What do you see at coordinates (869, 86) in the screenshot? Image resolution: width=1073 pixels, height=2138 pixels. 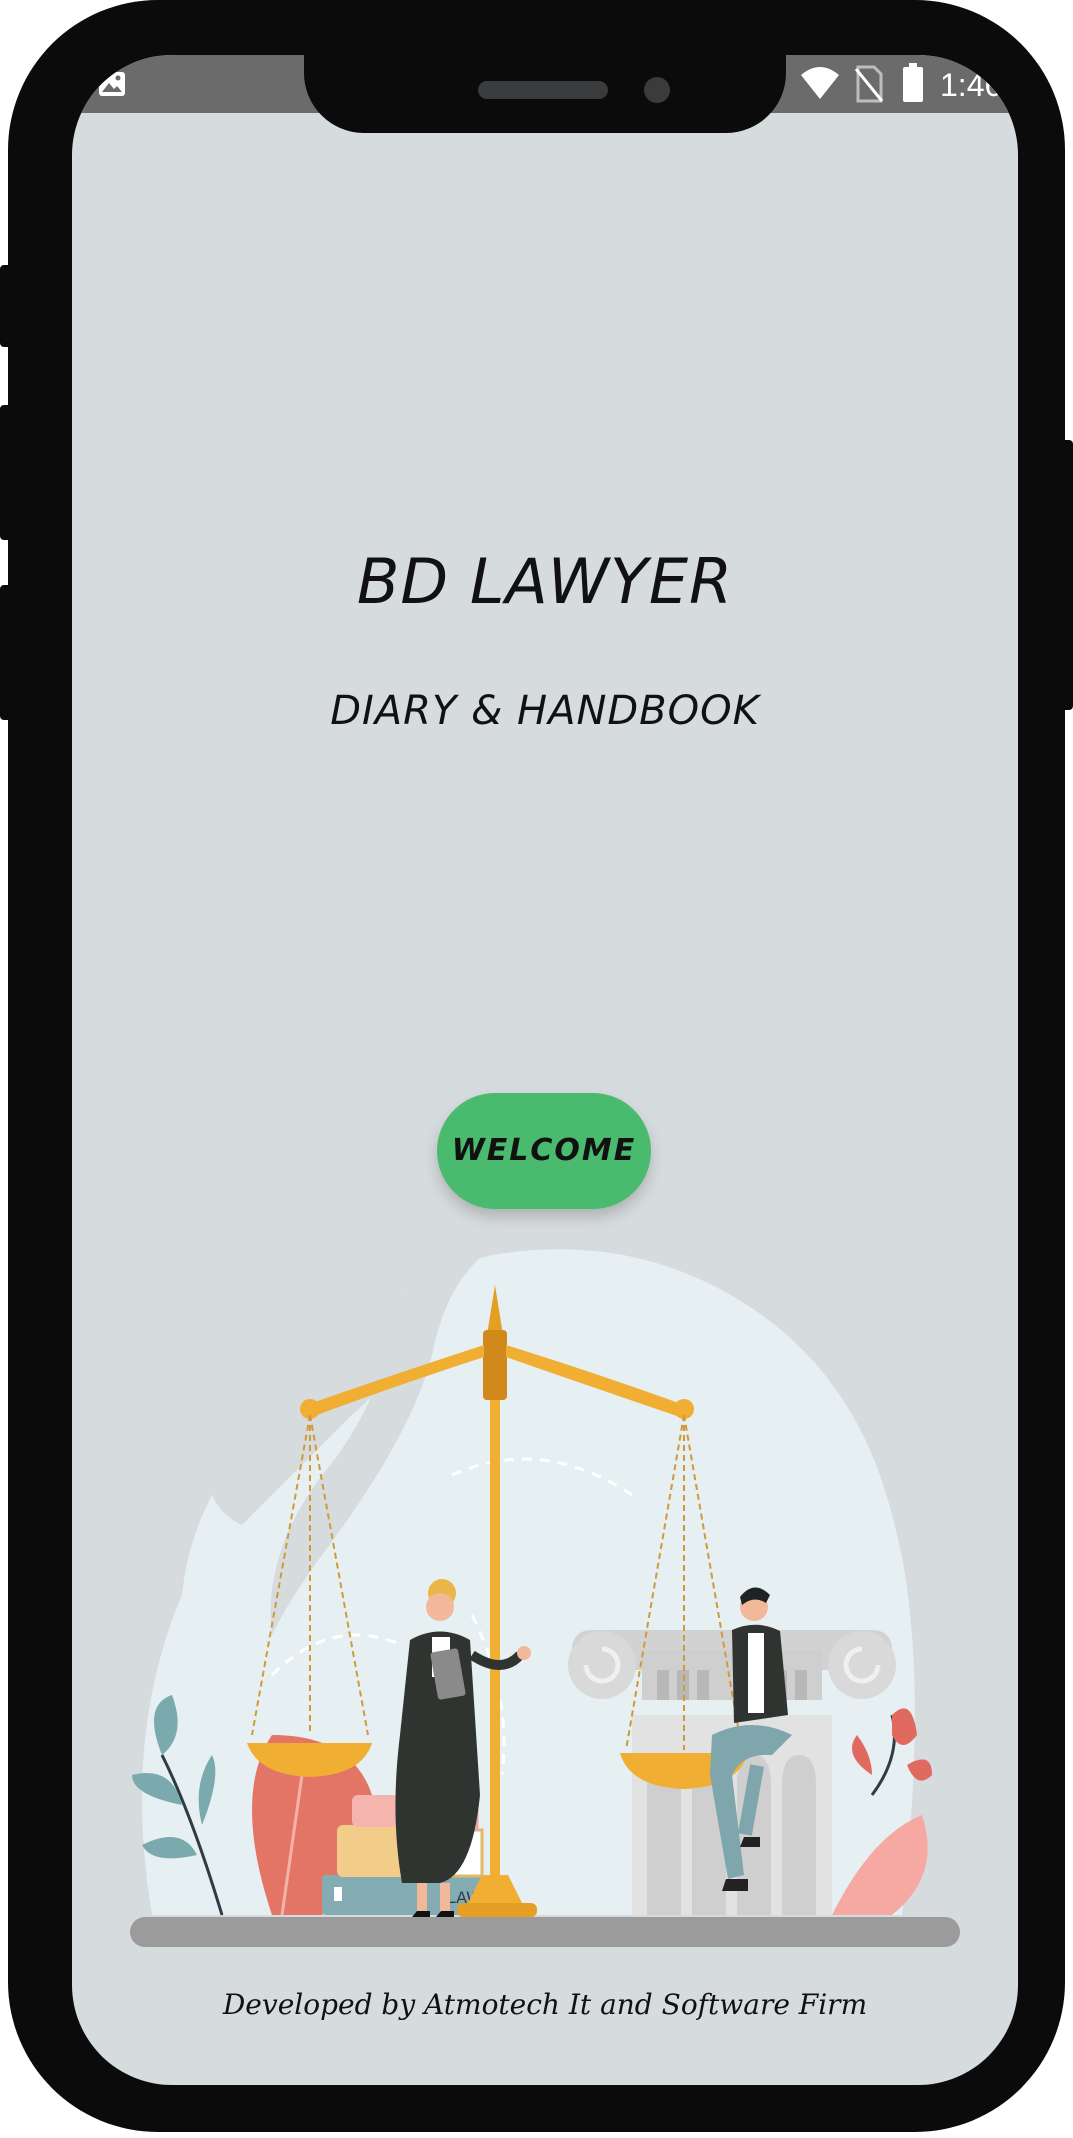 I see `no-sim-icon` at bounding box center [869, 86].